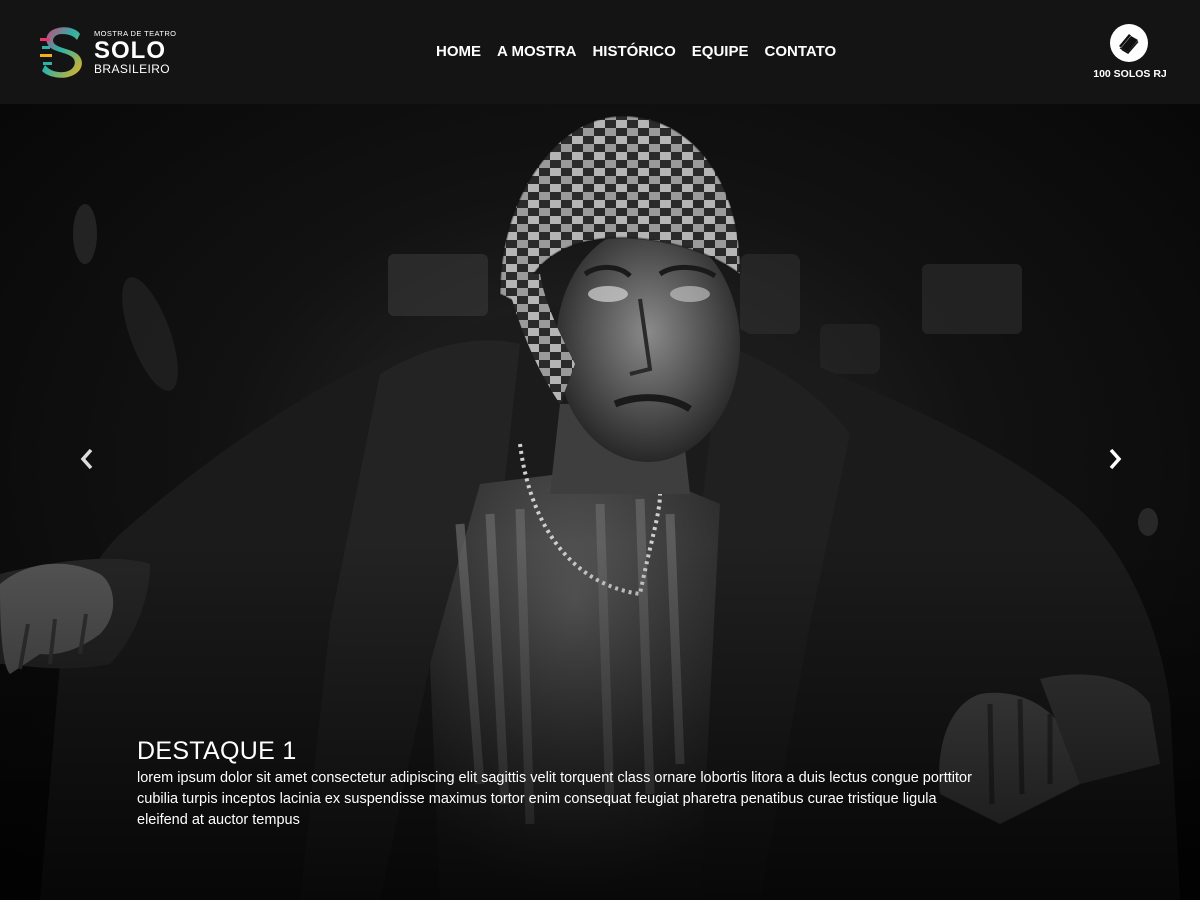  I want to click on slider-prev-button, so click(87, 459).